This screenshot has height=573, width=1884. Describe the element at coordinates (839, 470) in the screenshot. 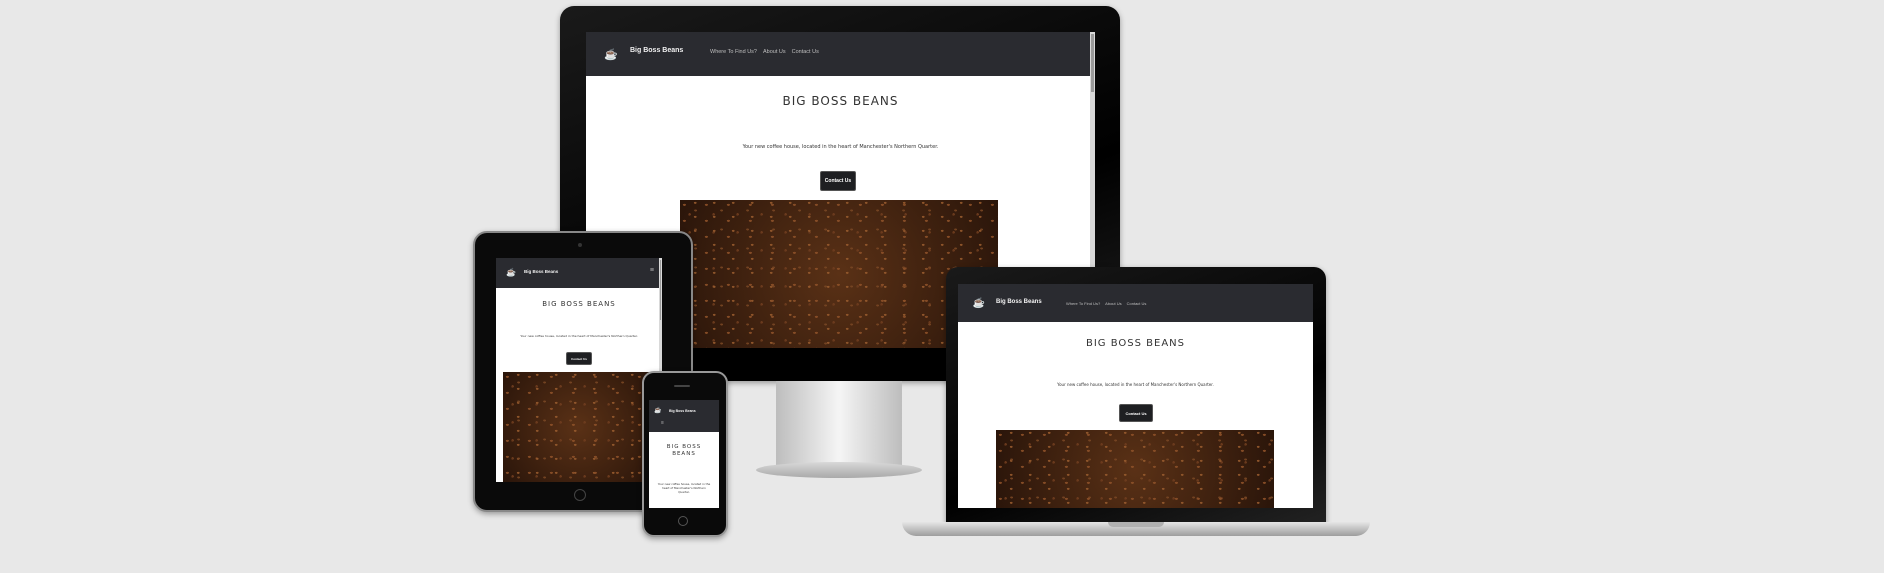

I see `monitor-base` at that location.